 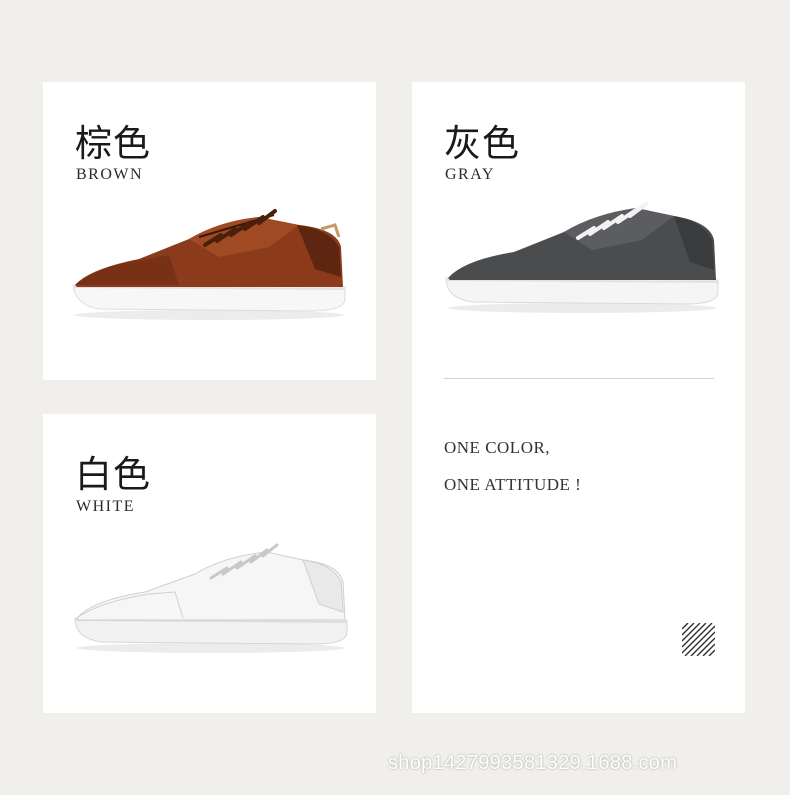 What do you see at coordinates (698, 639) in the screenshot?
I see `diagonal-hatch-icon` at bounding box center [698, 639].